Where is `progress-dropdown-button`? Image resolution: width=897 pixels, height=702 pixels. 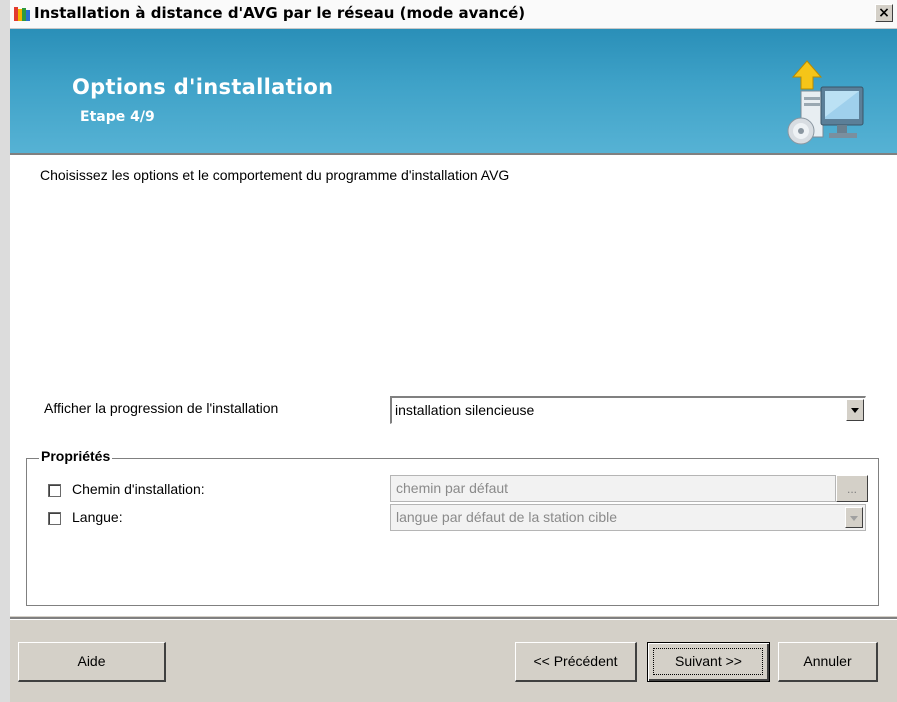 progress-dropdown-button is located at coordinates (855, 410).